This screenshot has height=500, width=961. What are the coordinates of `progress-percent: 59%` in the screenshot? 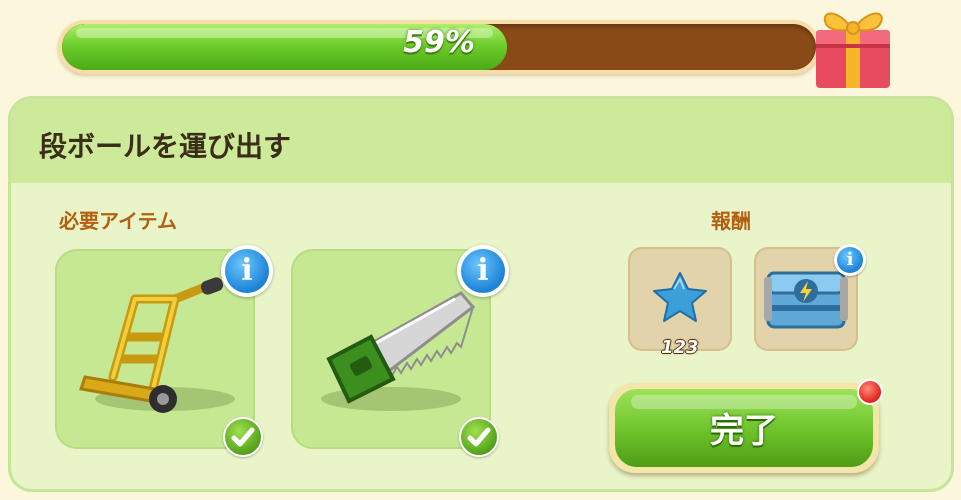 It's located at (439, 42).